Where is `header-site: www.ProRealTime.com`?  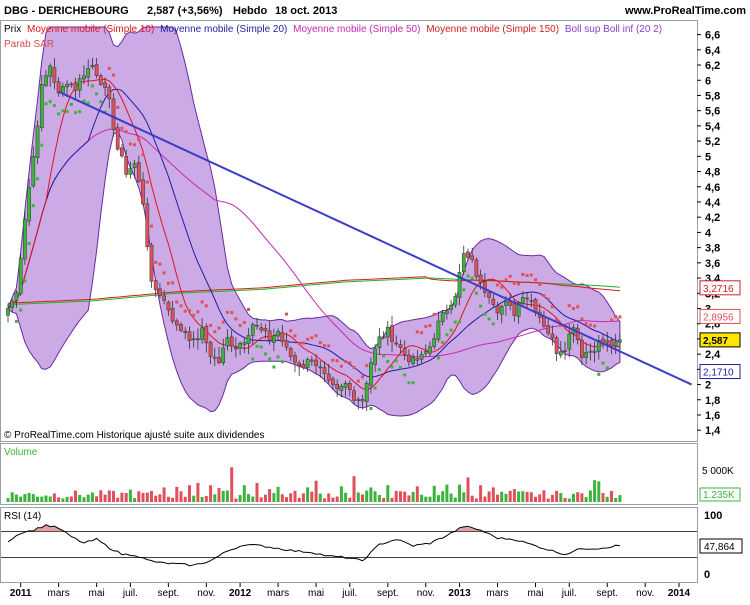 header-site: www.ProRealTime.com is located at coordinates (685, 11).